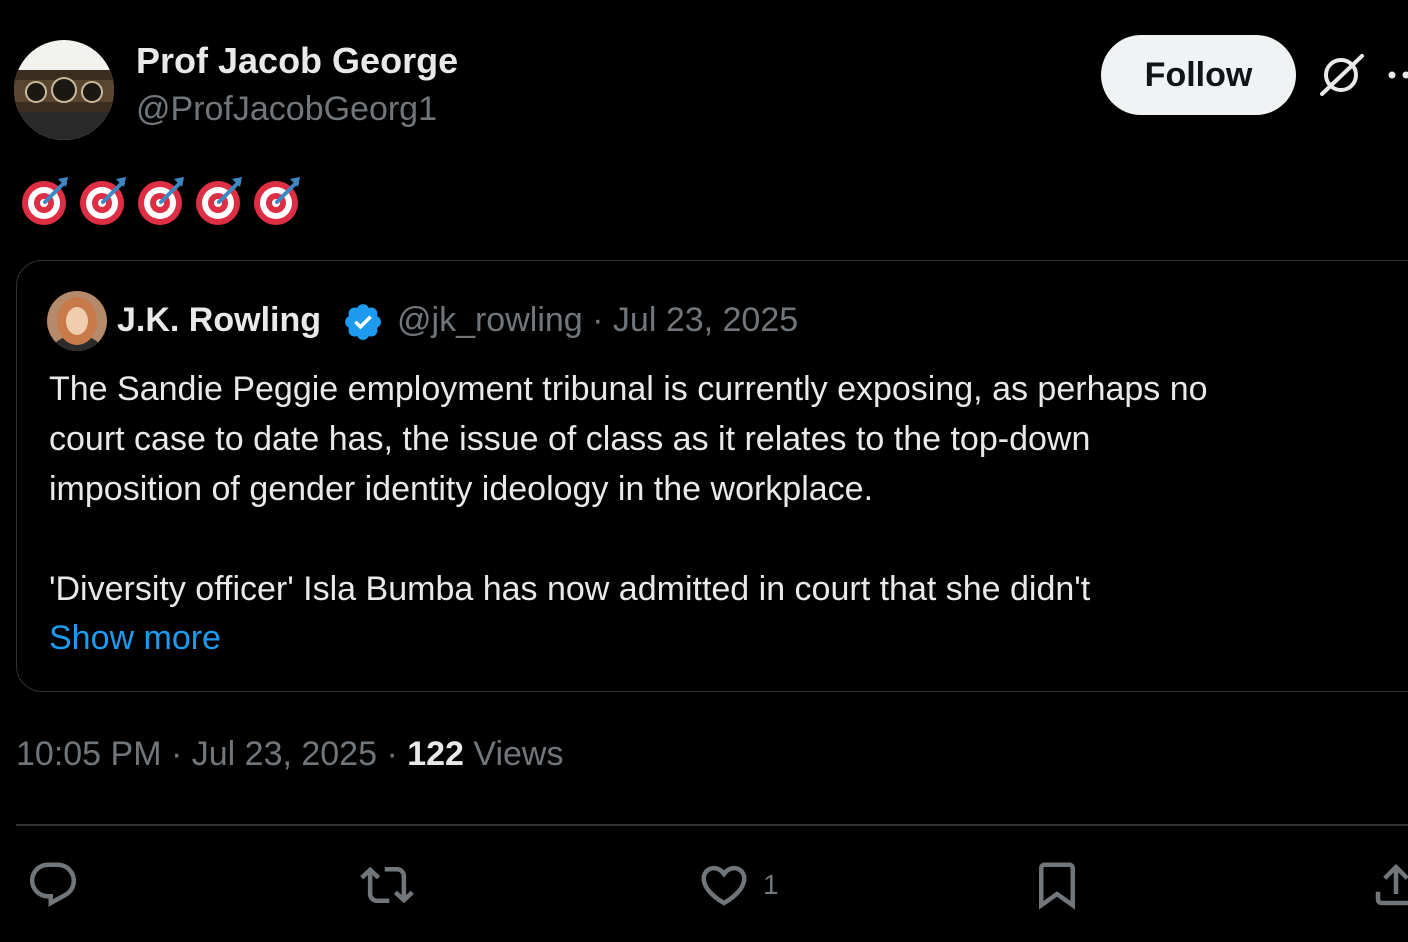 This screenshot has height=942, width=1408. What do you see at coordinates (771, 884) in the screenshot?
I see `like-count: 1` at bounding box center [771, 884].